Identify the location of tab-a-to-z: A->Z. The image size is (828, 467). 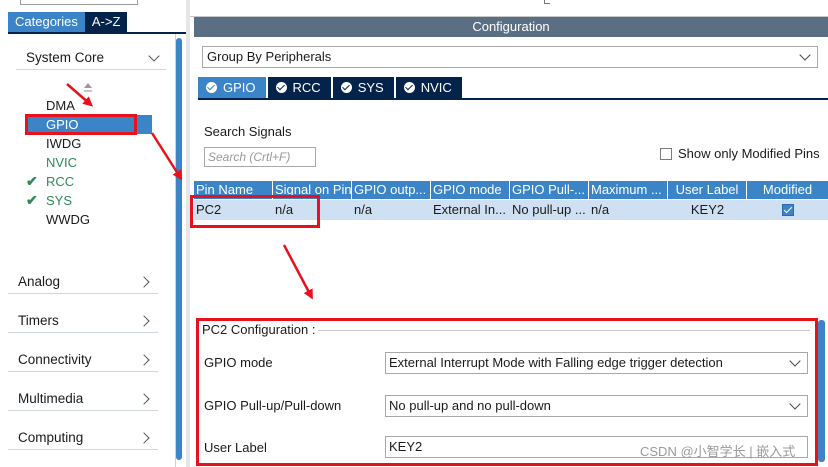
(106, 22).